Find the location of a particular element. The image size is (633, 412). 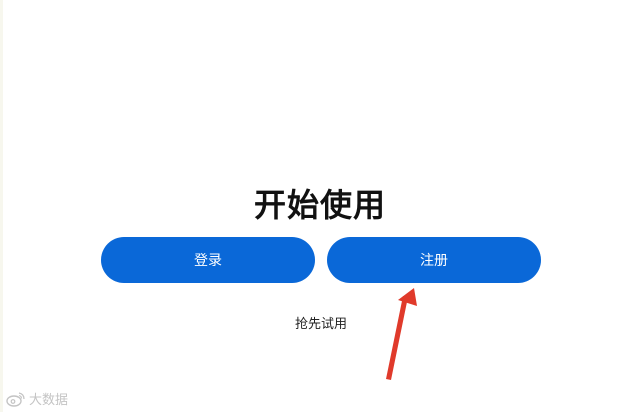

register-button: 注册 is located at coordinates (434, 260).